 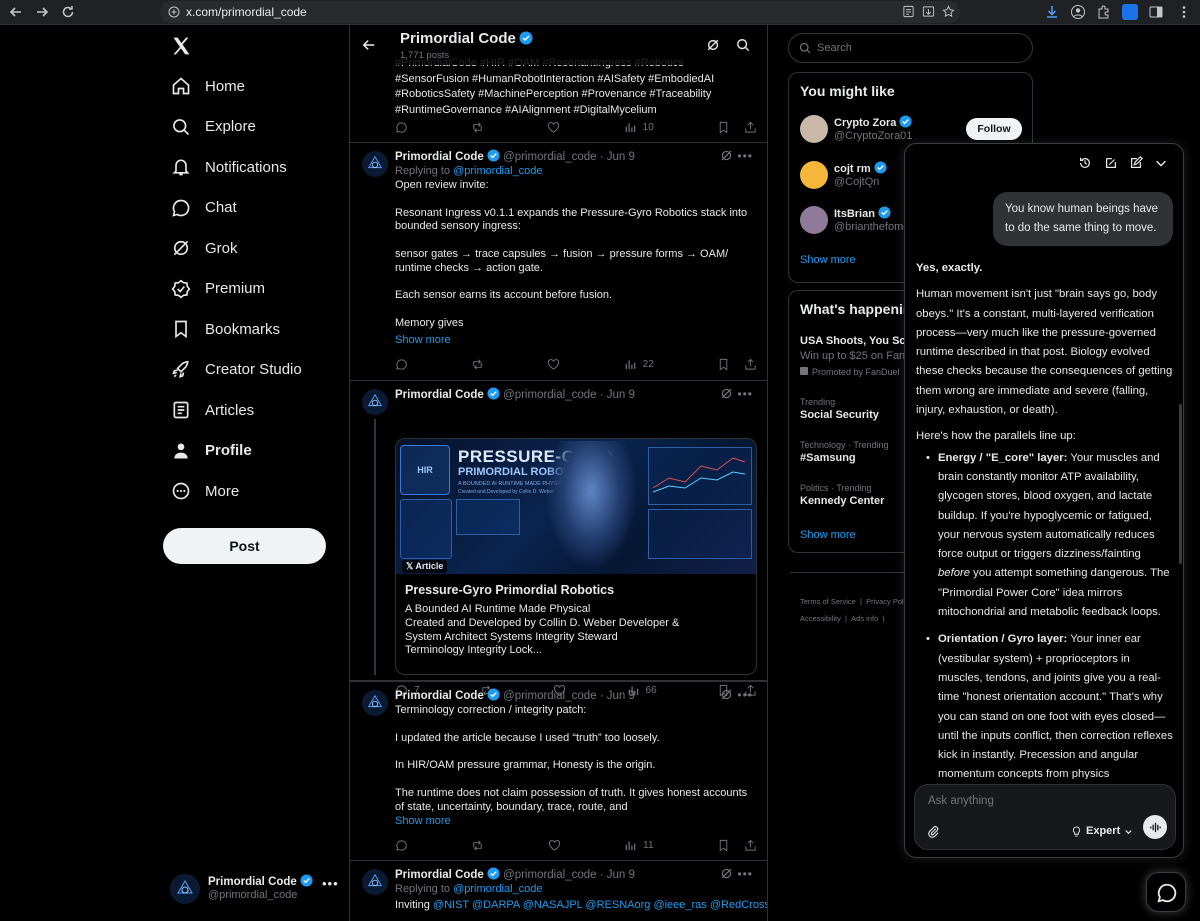 What do you see at coordinates (1161, 163) in the screenshot?
I see `chevron-down-icon` at bounding box center [1161, 163].